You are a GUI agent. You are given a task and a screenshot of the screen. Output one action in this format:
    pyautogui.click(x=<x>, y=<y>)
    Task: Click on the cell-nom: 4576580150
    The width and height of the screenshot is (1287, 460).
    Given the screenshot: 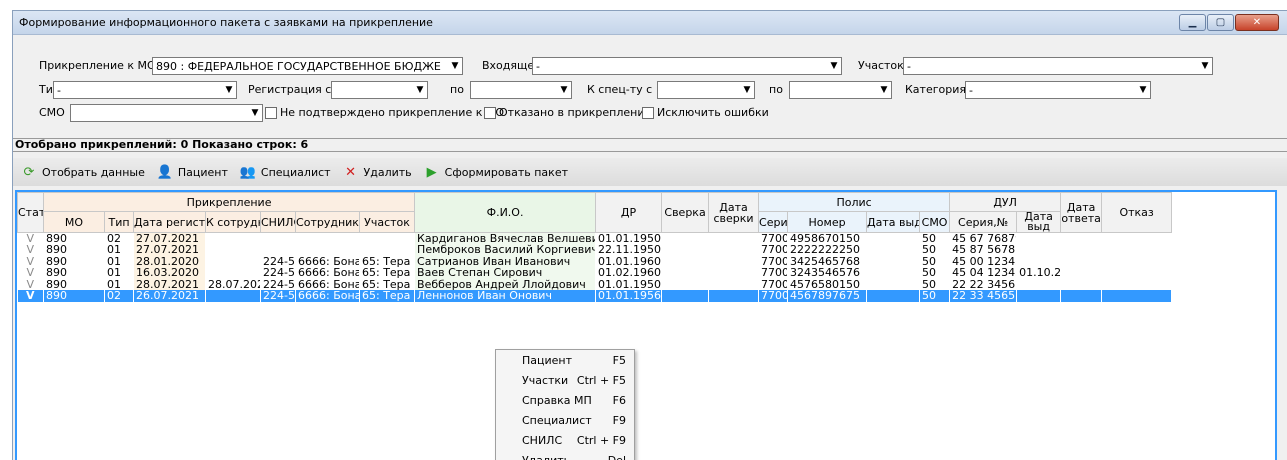 What is the action you would take?
    pyautogui.click(x=827, y=285)
    